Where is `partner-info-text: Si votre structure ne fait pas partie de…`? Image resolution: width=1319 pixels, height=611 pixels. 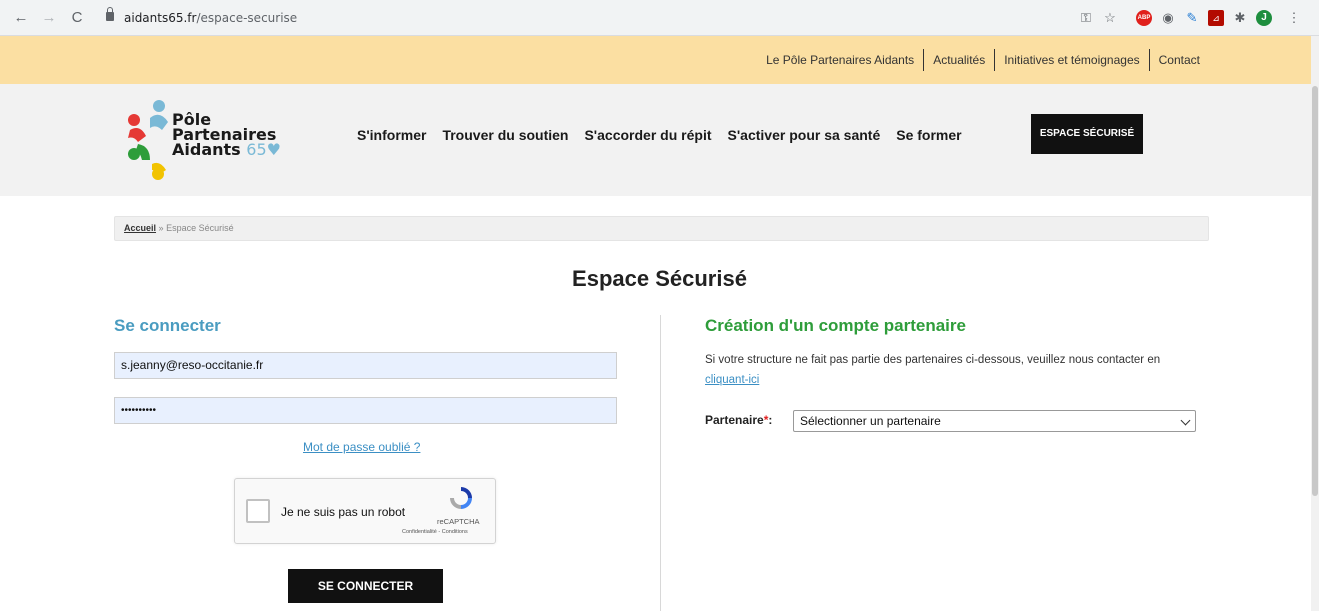 partner-info-text: Si votre structure ne fait pas partie de… is located at coordinates (933, 370).